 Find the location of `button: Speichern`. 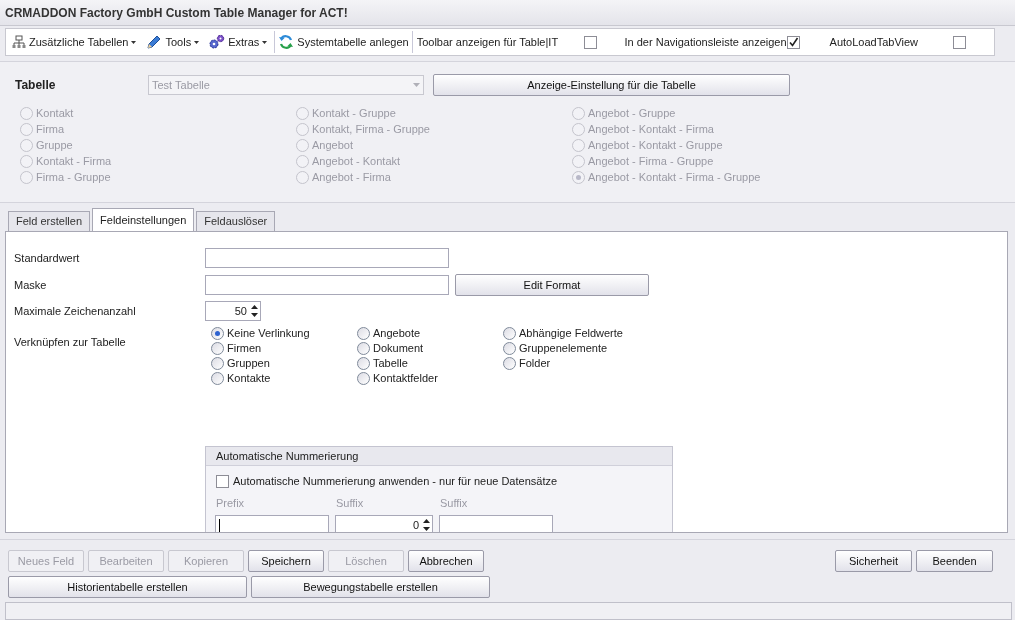

button: Speichern is located at coordinates (286, 561).